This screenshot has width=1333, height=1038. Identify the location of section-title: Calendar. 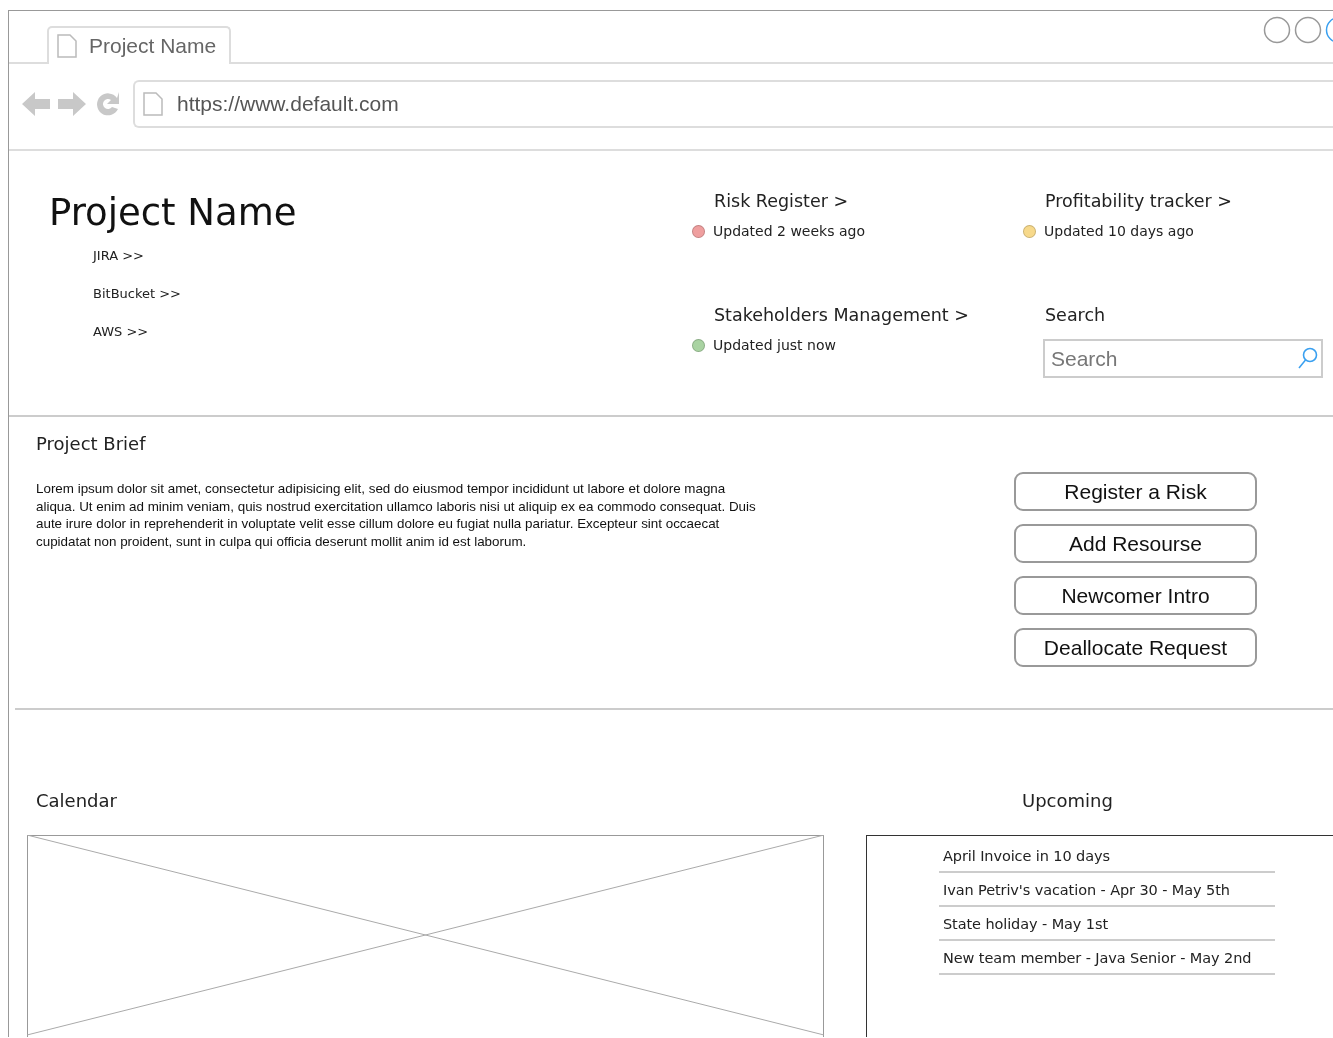
(77, 800).